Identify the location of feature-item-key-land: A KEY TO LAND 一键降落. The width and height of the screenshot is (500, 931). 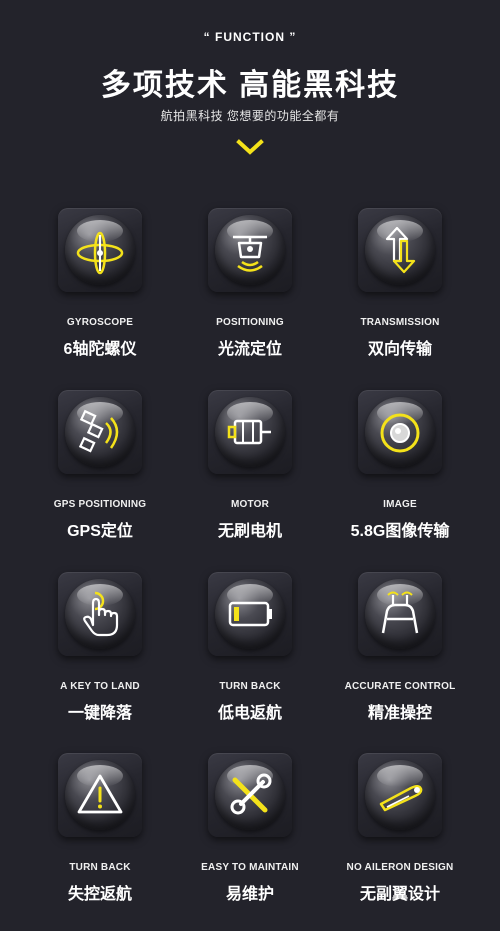
(100, 652).